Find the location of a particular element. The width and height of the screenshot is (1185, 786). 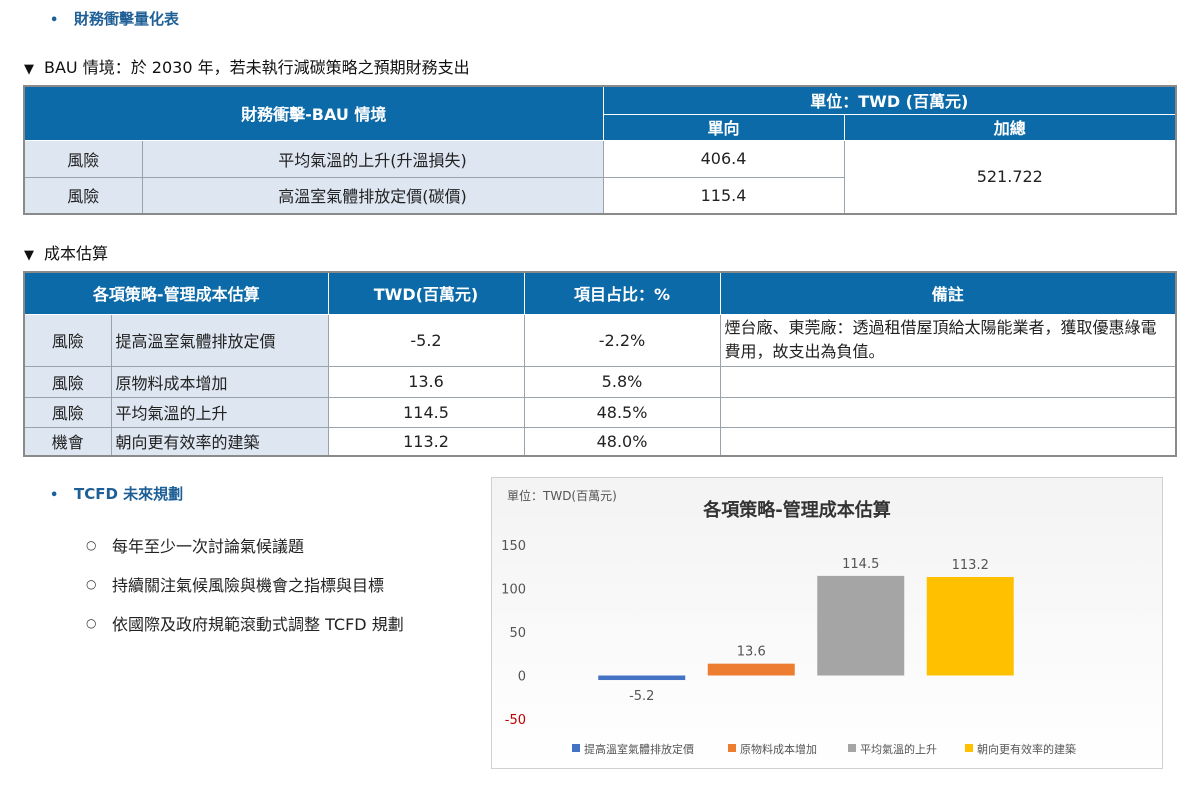

y-tick-label: 50 is located at coordinates (517, 633).